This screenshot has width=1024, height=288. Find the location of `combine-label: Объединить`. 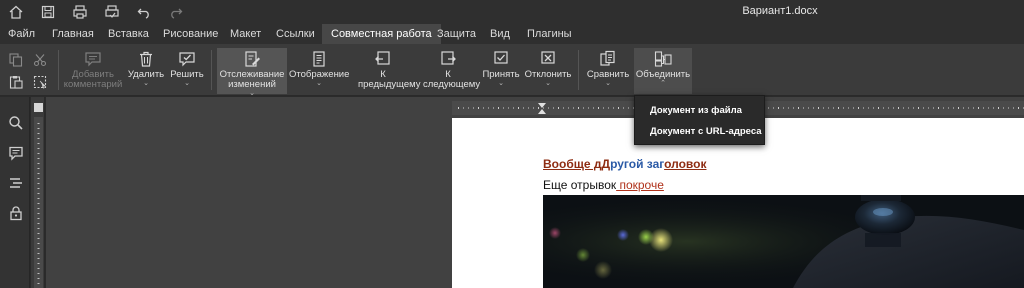

combine-label: Объединить is located at coordinates (663, 74).